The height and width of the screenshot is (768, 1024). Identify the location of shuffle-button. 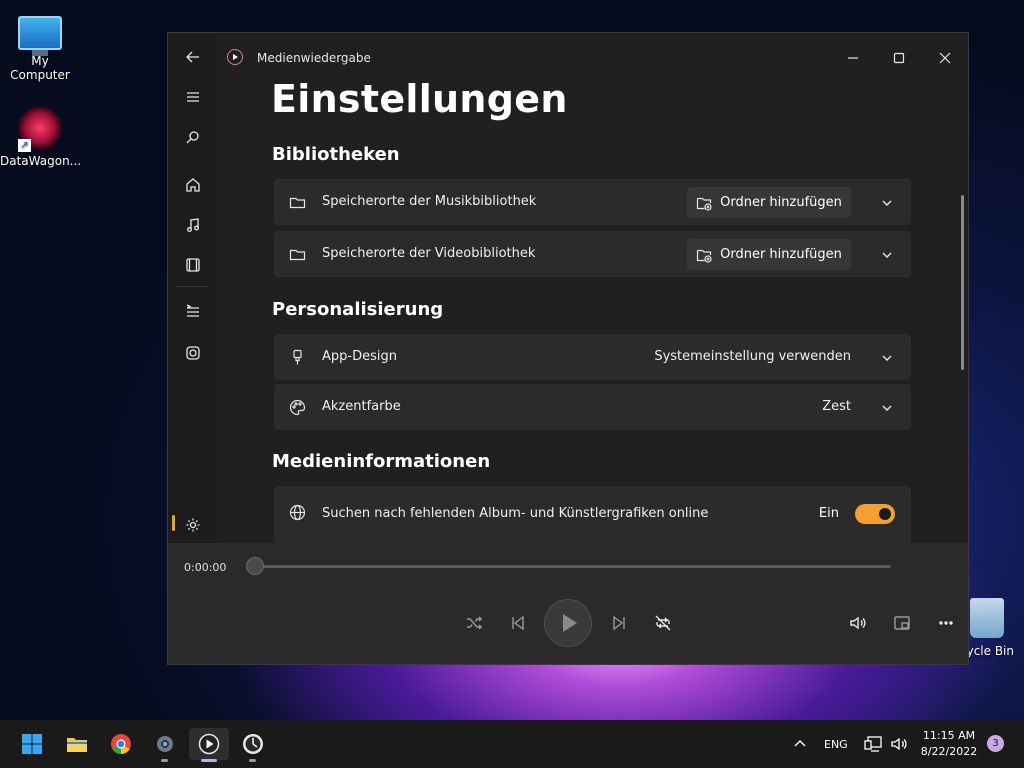
(474, 623).